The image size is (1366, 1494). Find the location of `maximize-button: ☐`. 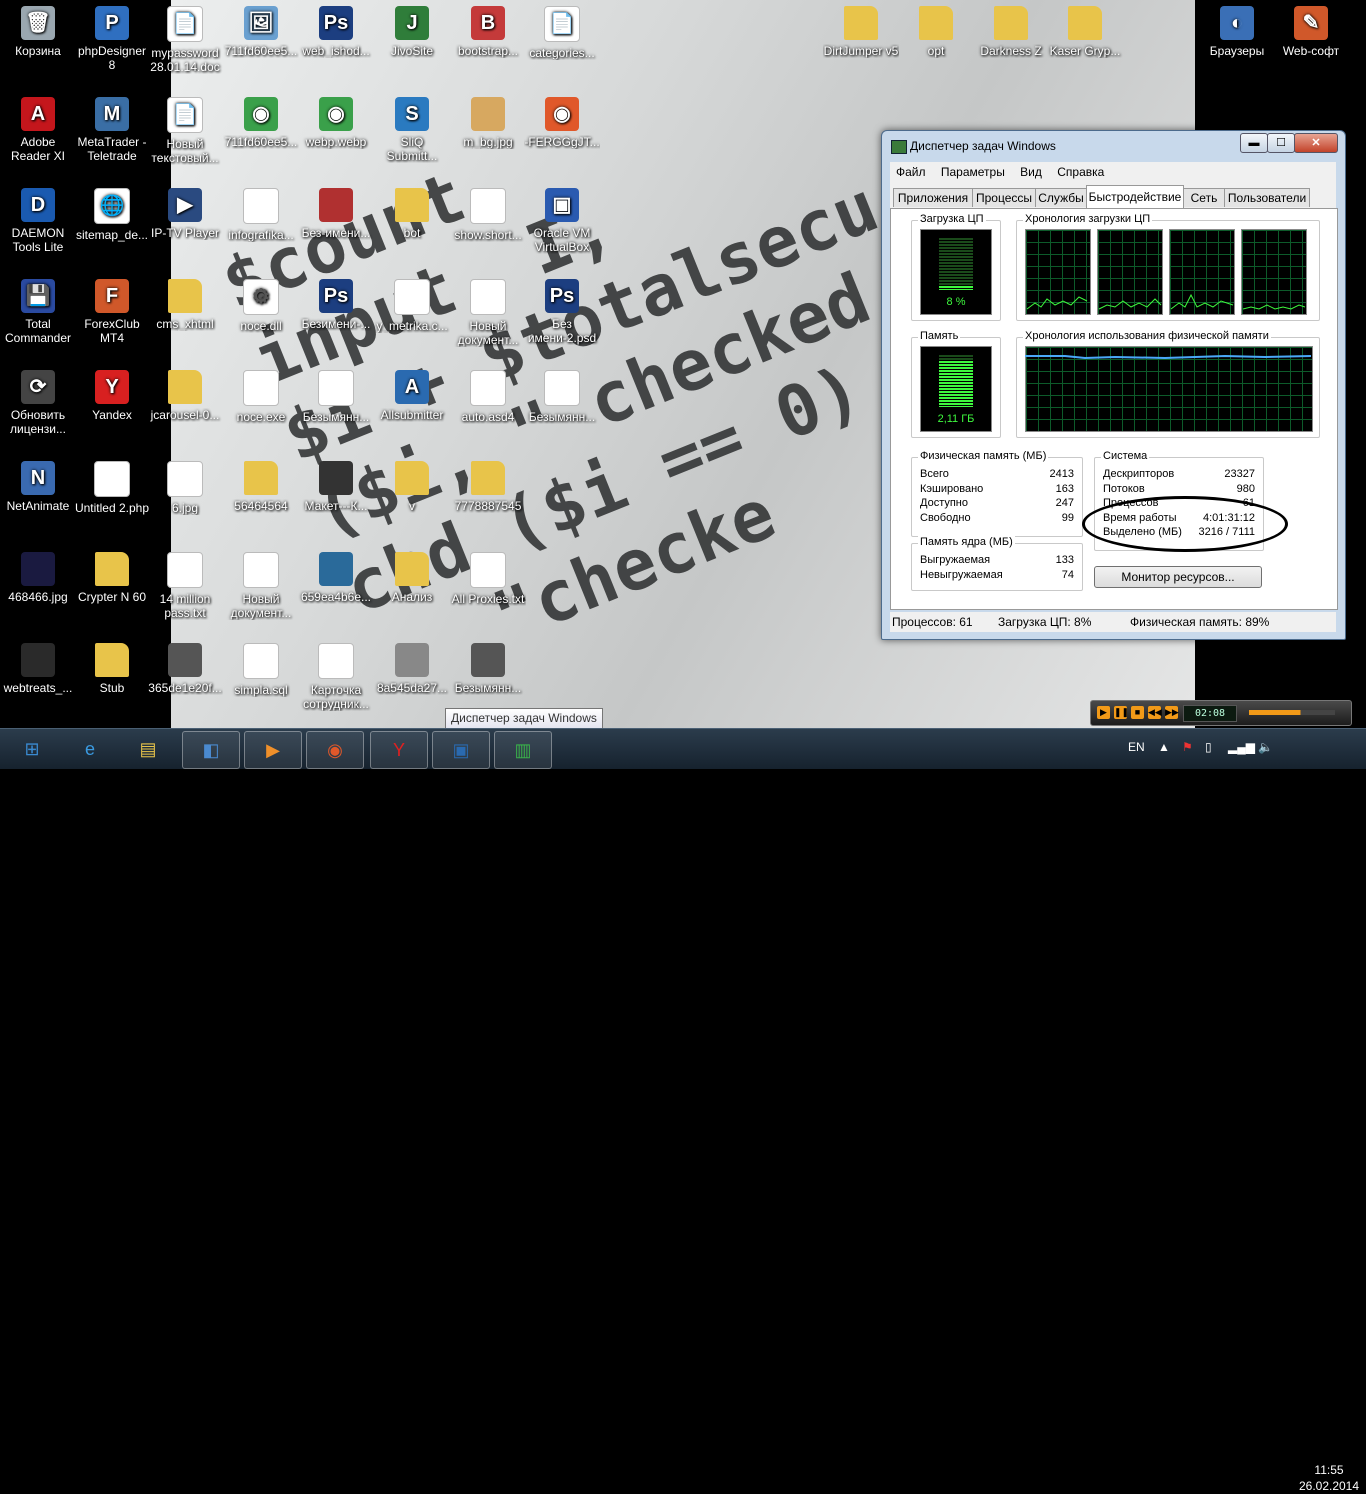

maximize-button: ☐ is located at coordinates (1281, 143).